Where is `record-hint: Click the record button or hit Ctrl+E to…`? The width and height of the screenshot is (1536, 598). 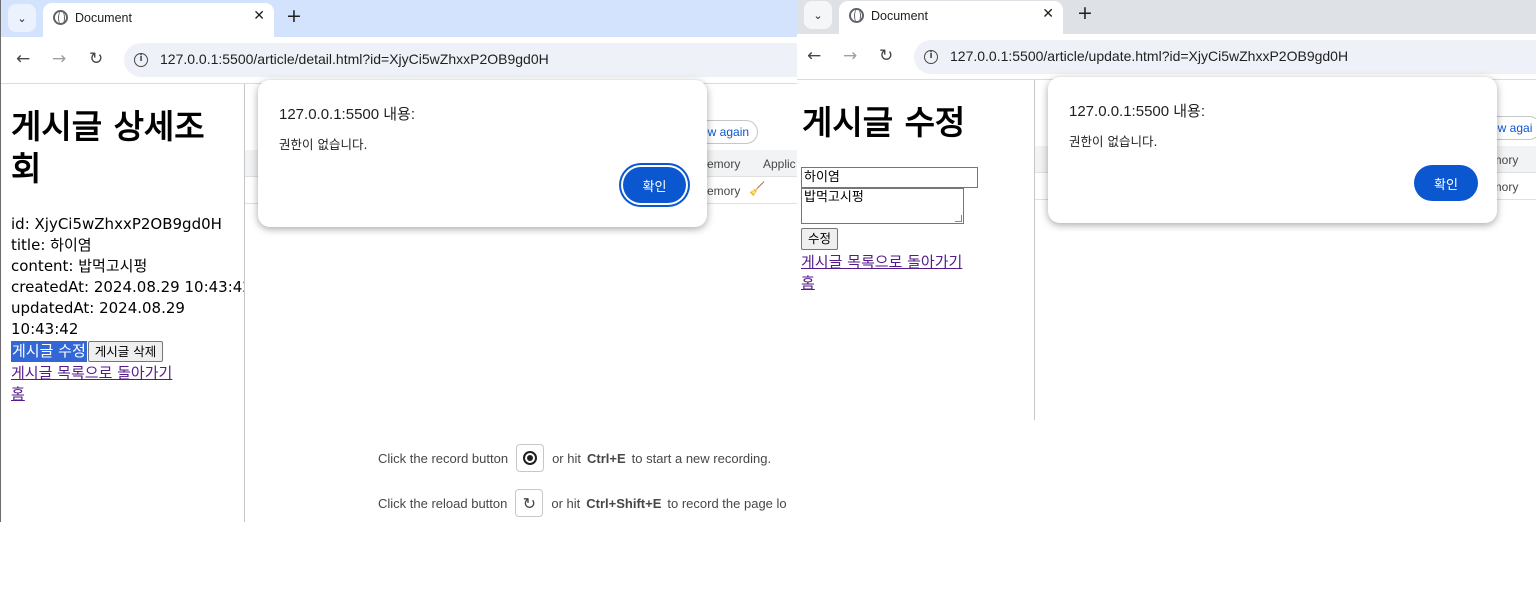 record-hint: Click the record button or hit Ctrl+E to… is located at coordinates (574, 458).